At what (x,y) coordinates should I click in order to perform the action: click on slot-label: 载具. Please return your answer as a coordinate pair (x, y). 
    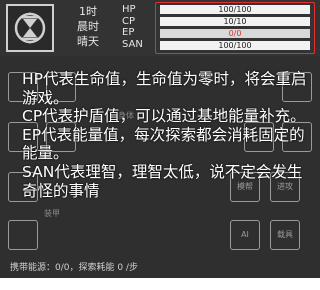
    Looking at the image, I should click on (285, 234).